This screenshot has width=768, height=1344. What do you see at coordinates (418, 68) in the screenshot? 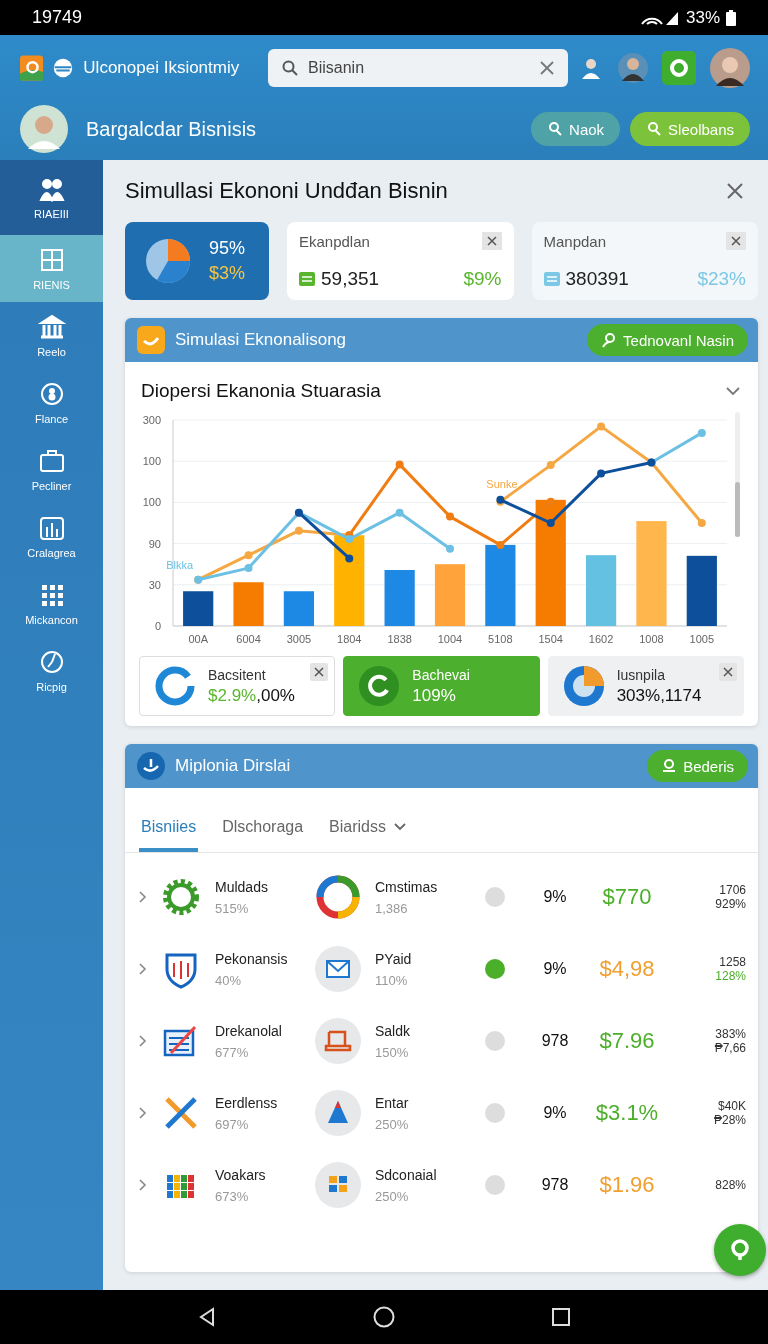
I see `search-field: Biisanin` at bounding box center [418, 68].